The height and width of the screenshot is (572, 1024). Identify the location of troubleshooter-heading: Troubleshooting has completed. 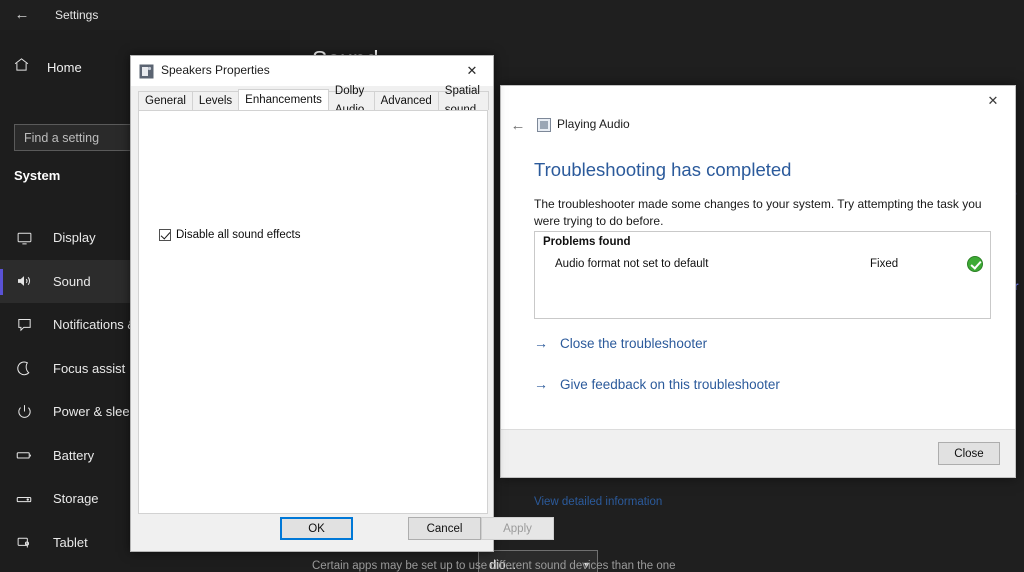
(663, 169).